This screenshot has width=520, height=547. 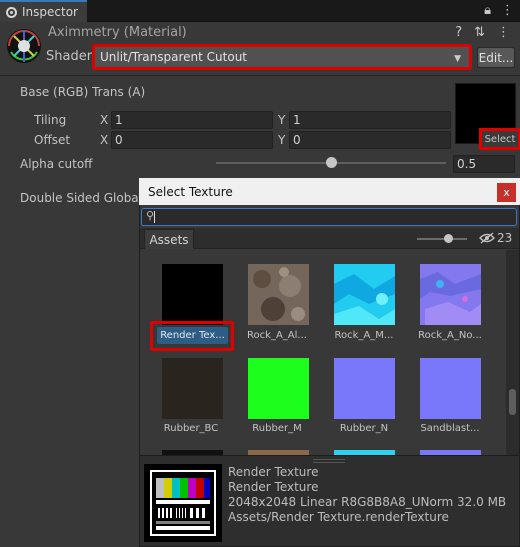 I want to click on inspector-tab: Inspector, so click(x=43, y=11).